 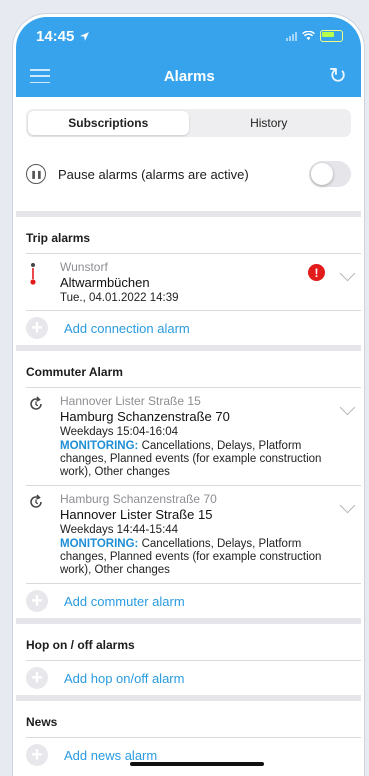 What do you see at coordinates (188, 601) in the screenshot?
I see `add-commuter-alarm-row: + Add commuter alarm` at bounding box center [188, 601].